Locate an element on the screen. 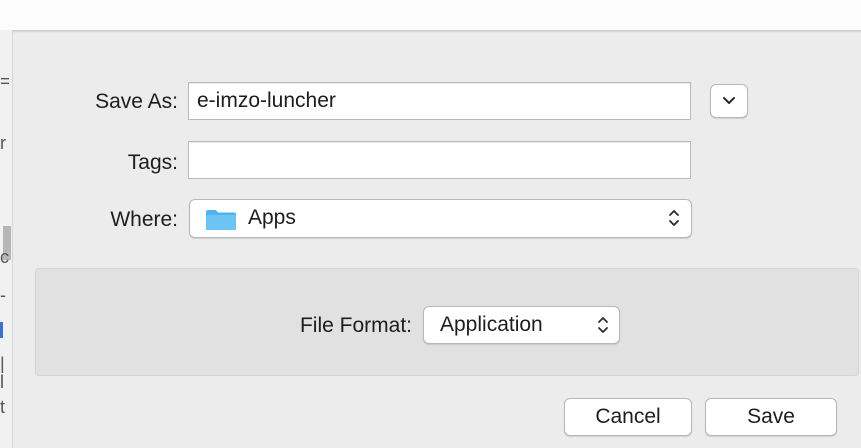  chevron-down-icon is located at coordinates (729, 100).